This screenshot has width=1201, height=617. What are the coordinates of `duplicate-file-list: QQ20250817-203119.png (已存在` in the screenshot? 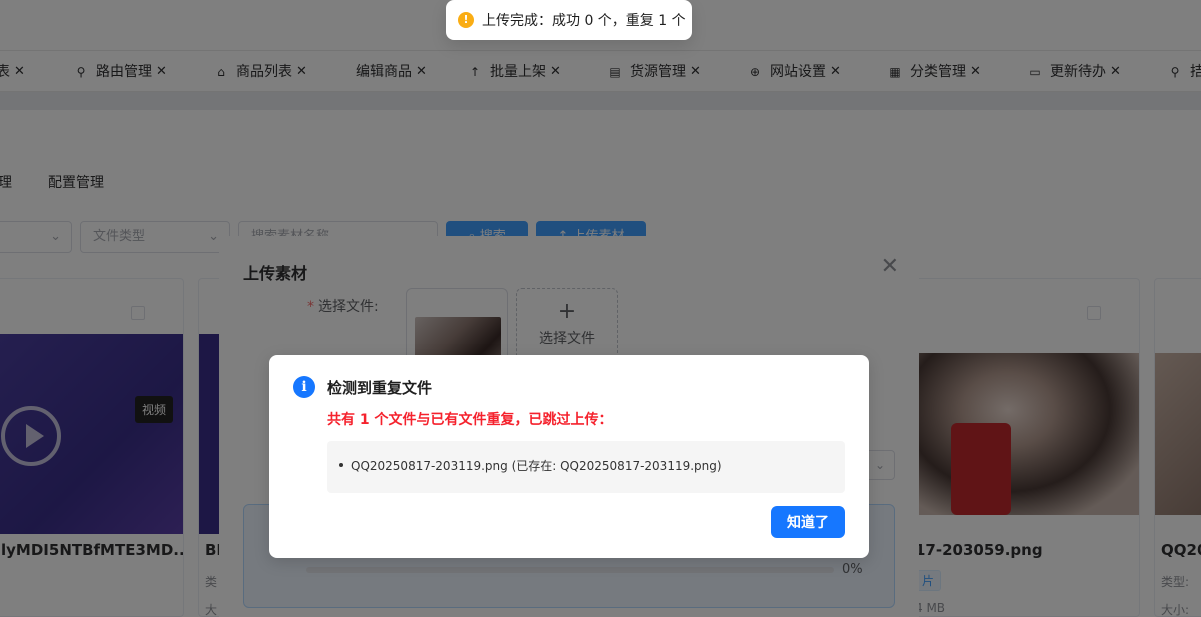 It's located at (586, 467).